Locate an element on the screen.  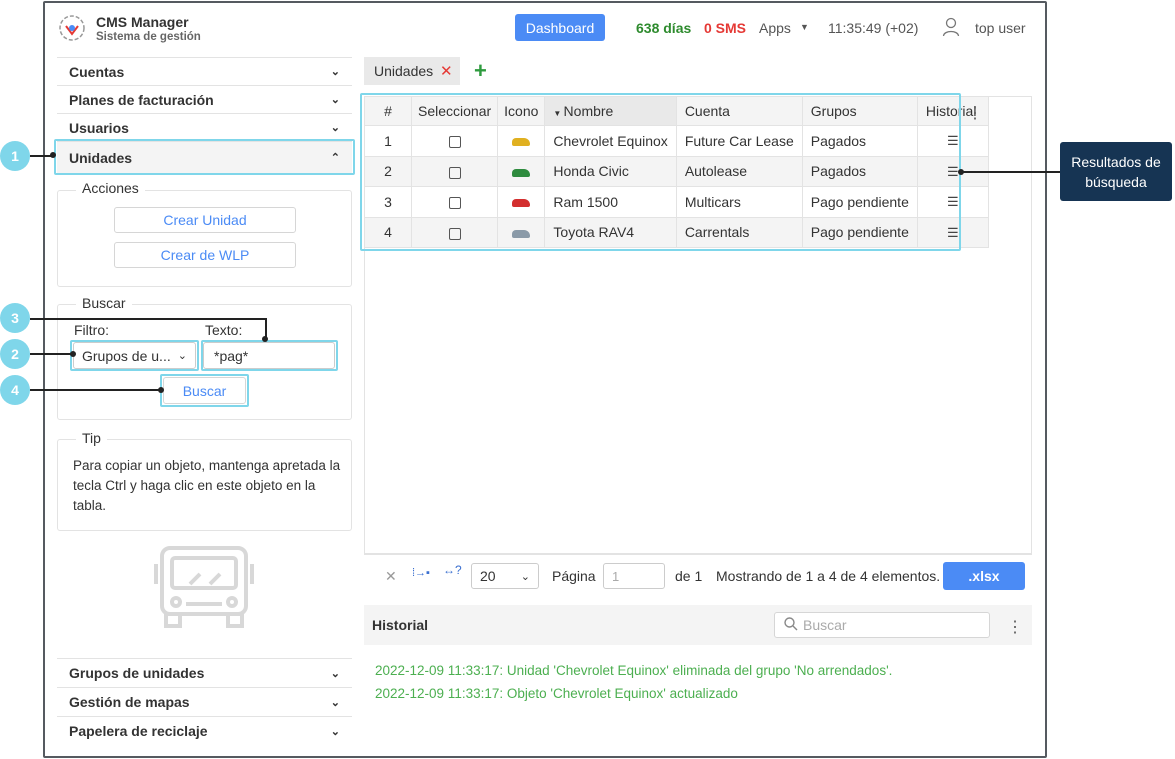
result-label: Resultados de búsqueda is located at coordinates (1116, 171).